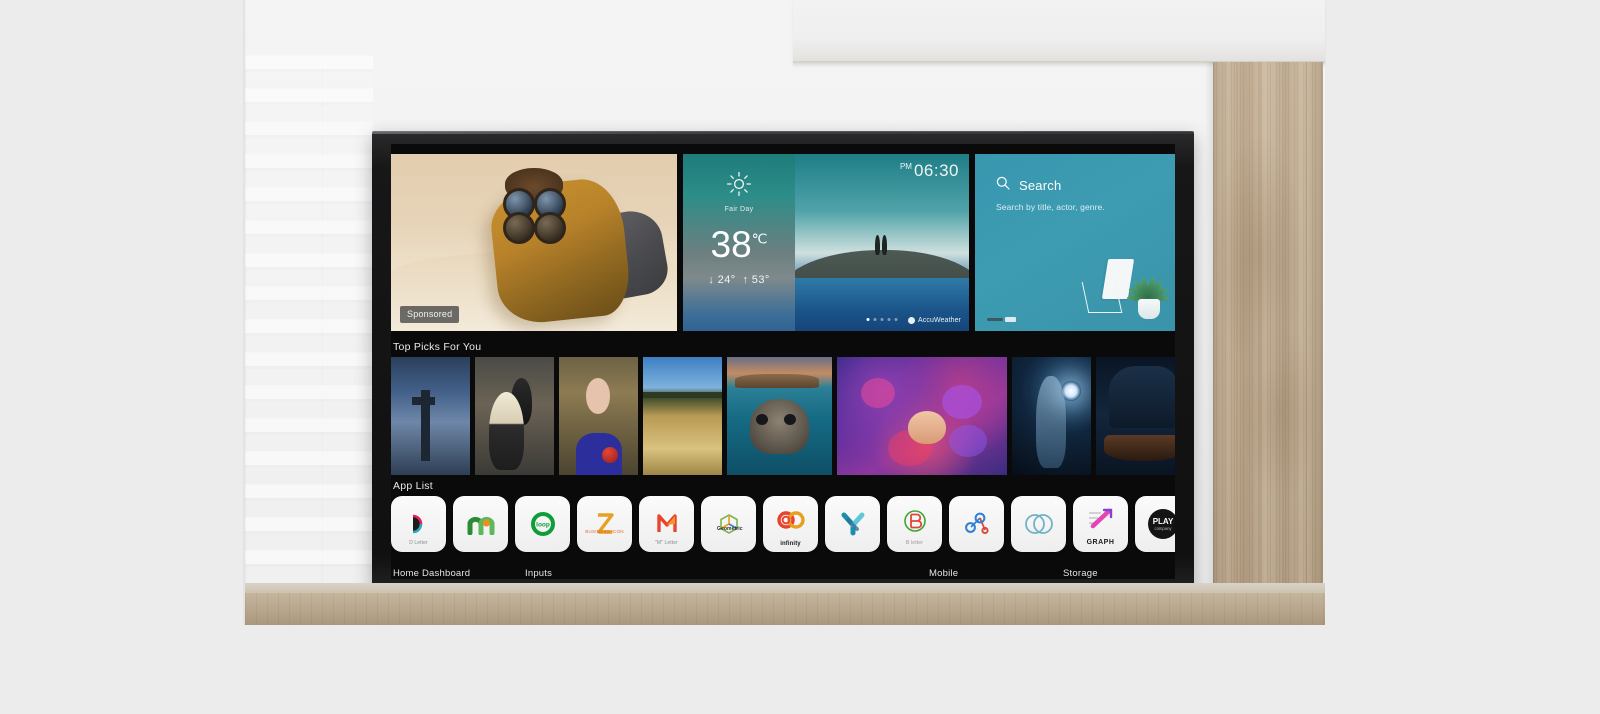 The image size is (1600, 714). What do you see at coordinates (936, 170) in the screenshot?
I see `clock-time: 06:30` at bounding box center [936, 170].